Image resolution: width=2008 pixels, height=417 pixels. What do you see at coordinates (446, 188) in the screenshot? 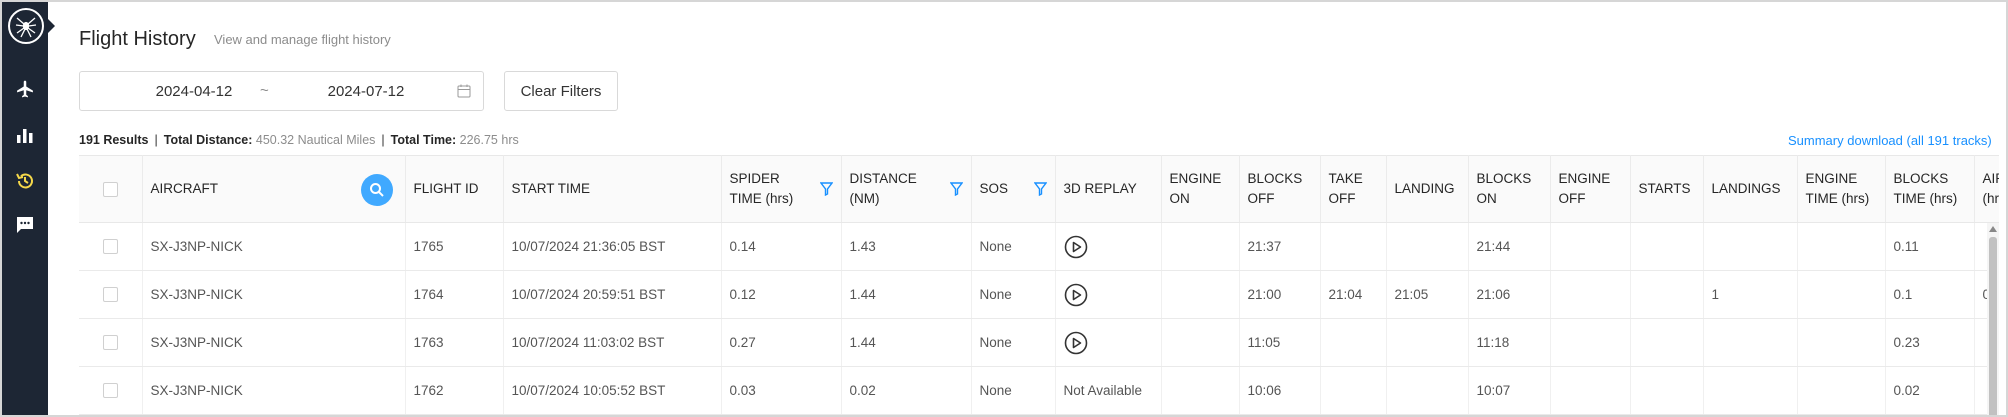
I see `col-flight-id-label: FLIGHT ID` at bounding box center [446, 188].